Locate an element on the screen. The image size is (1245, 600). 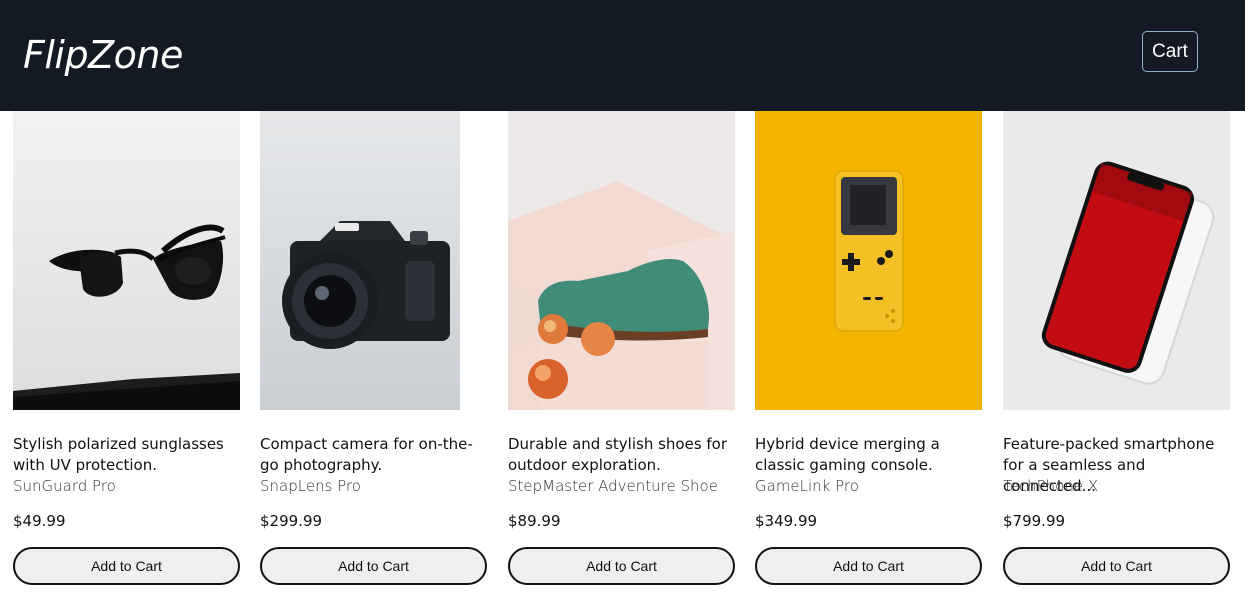
shoe-image is located at coordinates (621, 260).